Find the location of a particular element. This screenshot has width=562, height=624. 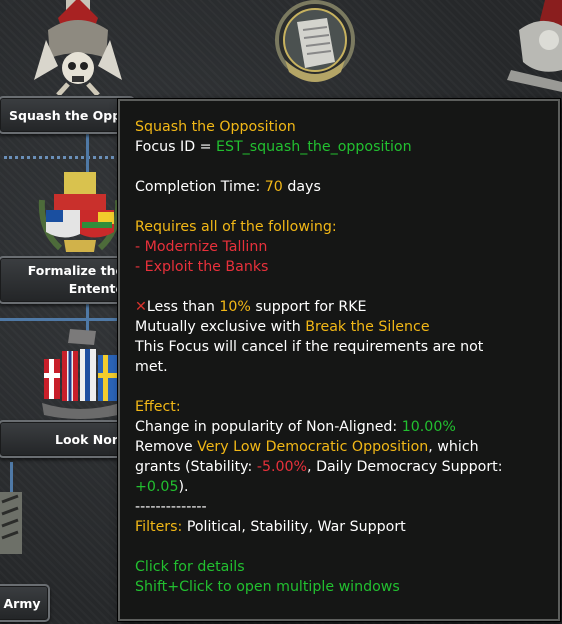

grants-middle: , Daily Democracy Support: is located at coordinates (405, 467).